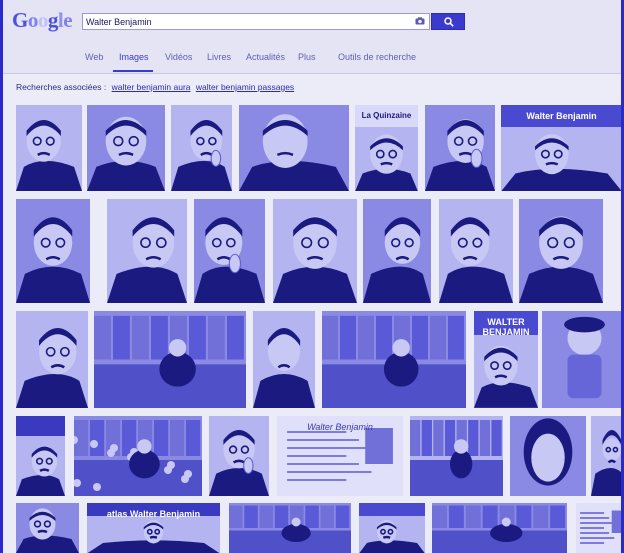  Describe the element at coordinates (245, 87) in the screenshot. I see `related-link-passages: walter benjamin passages` at that location.